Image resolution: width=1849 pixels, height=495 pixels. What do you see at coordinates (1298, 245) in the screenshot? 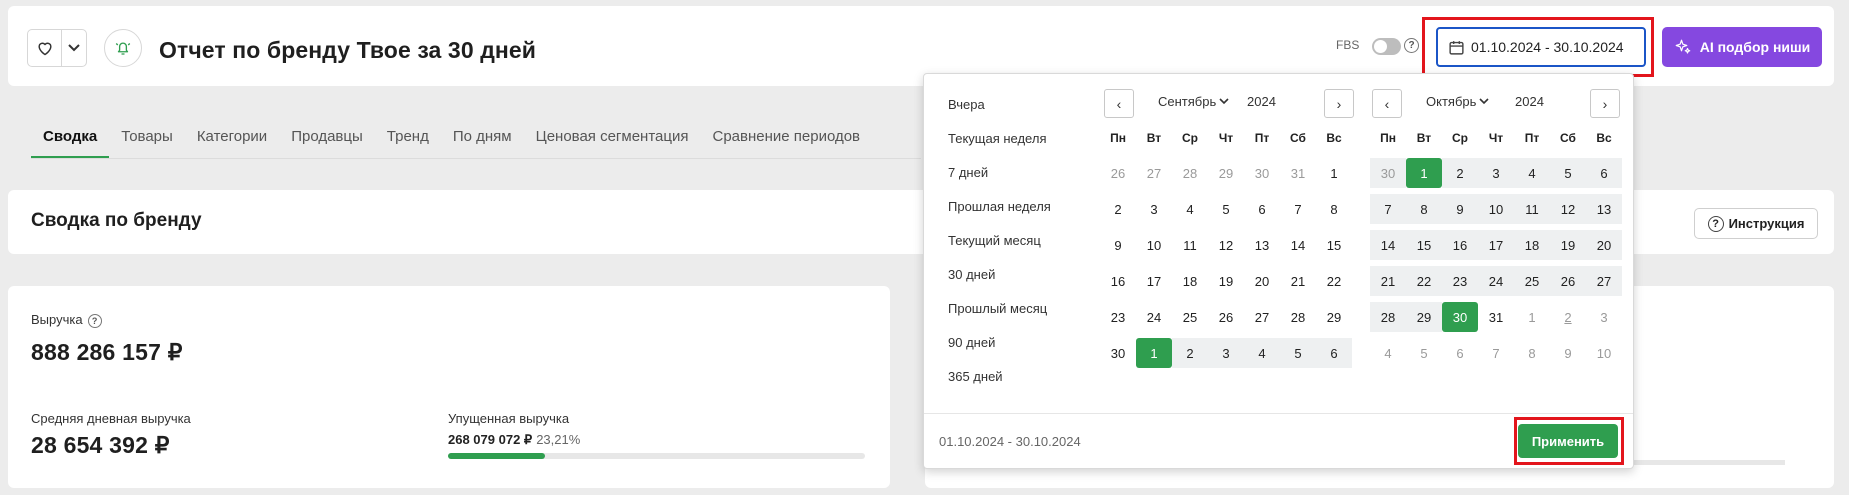
I see `day-cell: 14` at bounding box center [1298, 245].